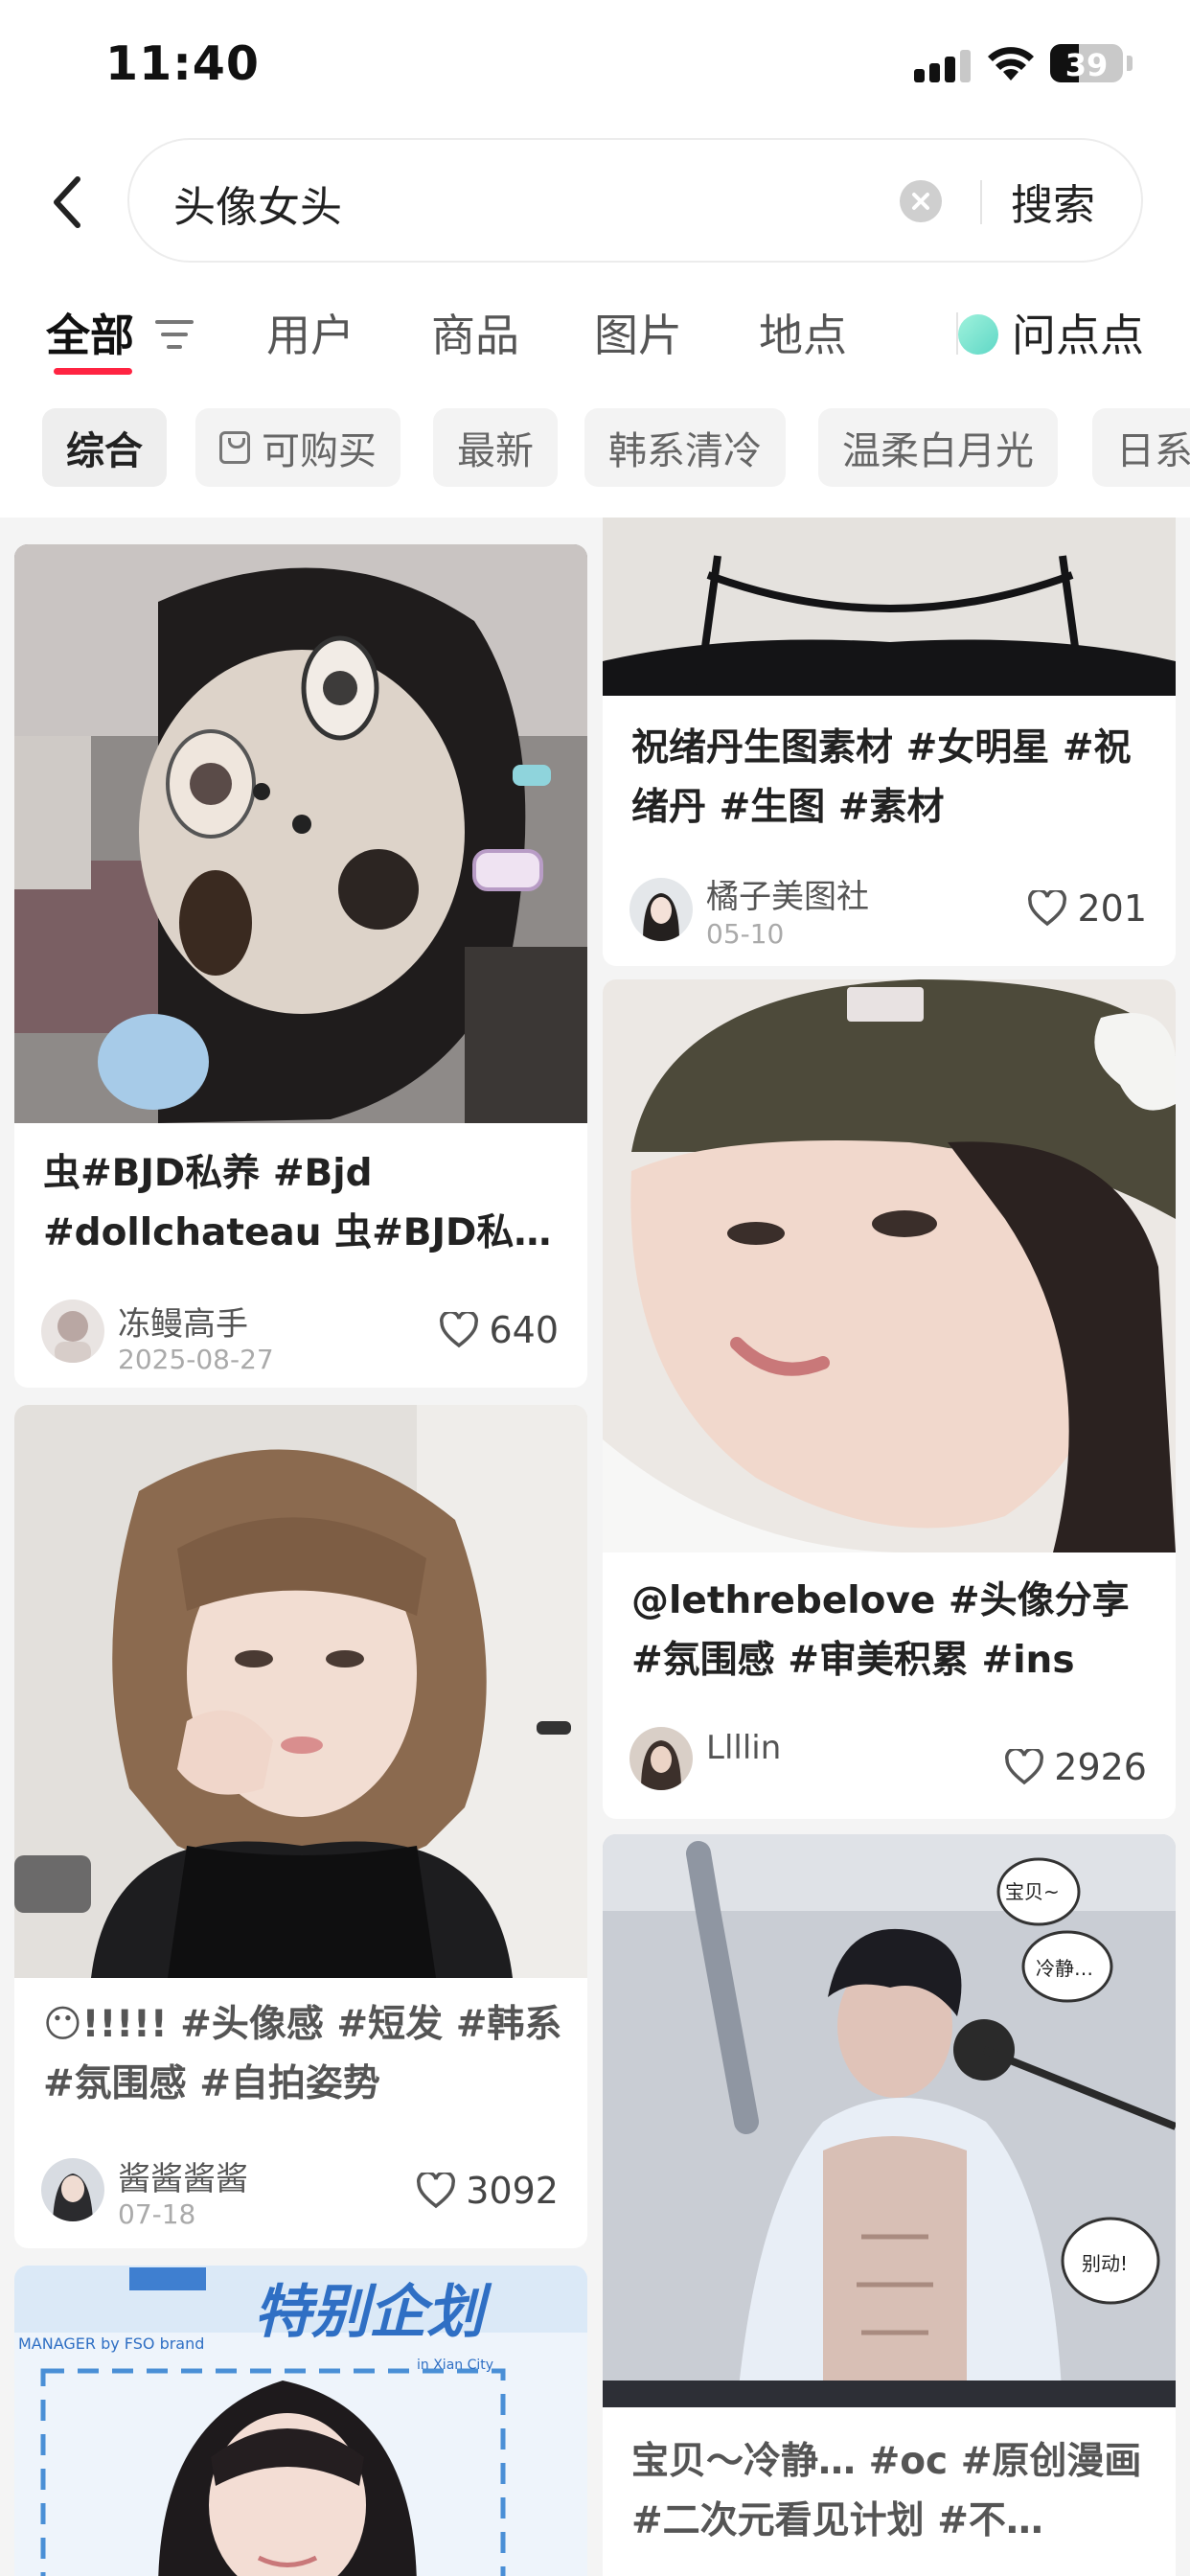 This screenshot has height=2576, width=1190. What do you see at coordinates (93, 371) in the screenshot?
I see `active-tab-indicator` at bounding box center [93, 371].